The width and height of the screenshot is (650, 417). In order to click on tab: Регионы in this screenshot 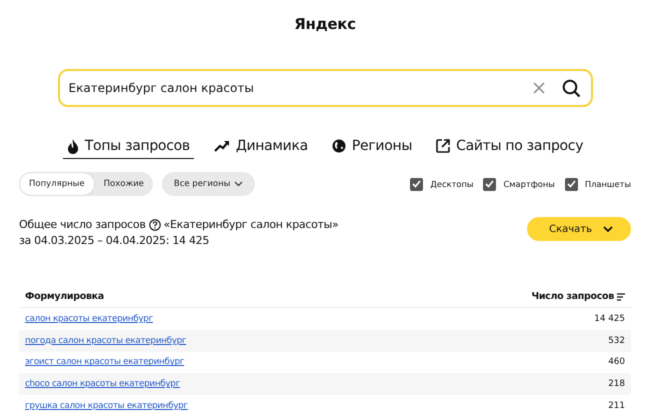, I will do `click(372, 147)`.